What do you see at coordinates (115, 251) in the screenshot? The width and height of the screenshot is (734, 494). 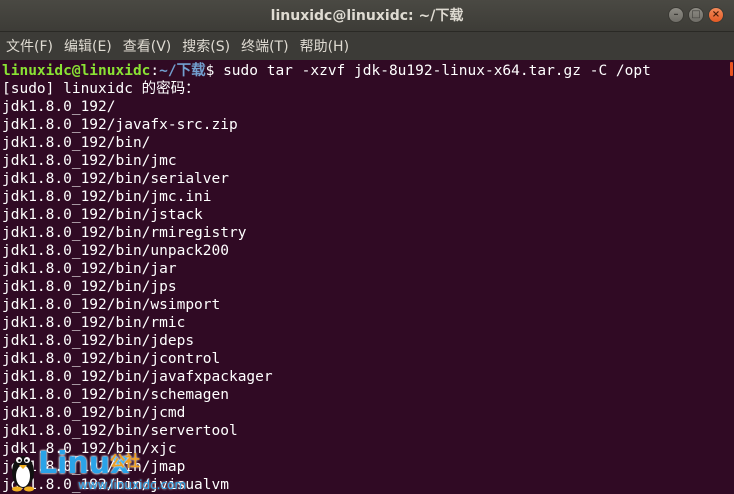 I see `output-line: jdk1.8.0_192/bin/unpack200` at bounding box center [115, 251].